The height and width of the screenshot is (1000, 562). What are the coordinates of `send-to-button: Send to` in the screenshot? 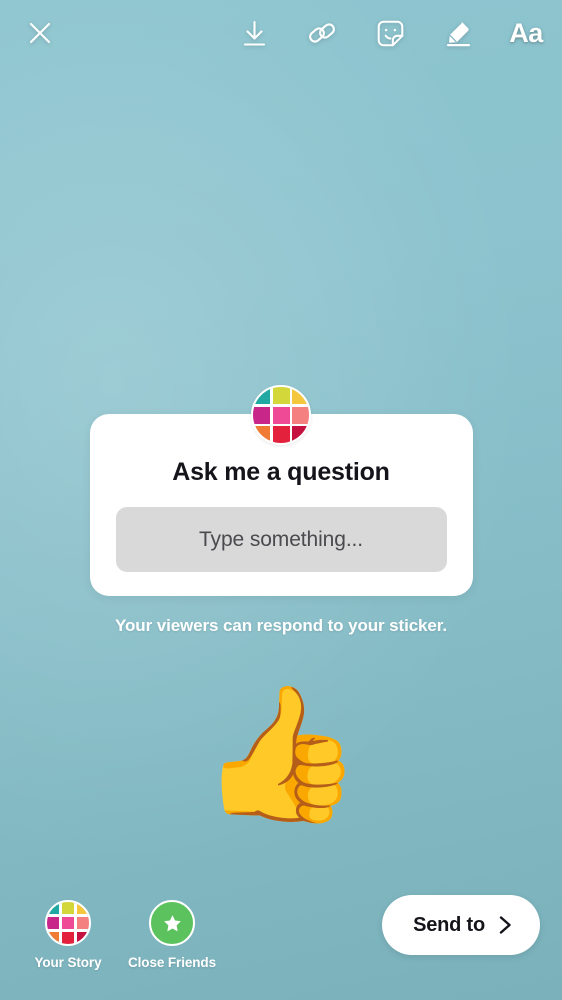 It's located at (461, 925).